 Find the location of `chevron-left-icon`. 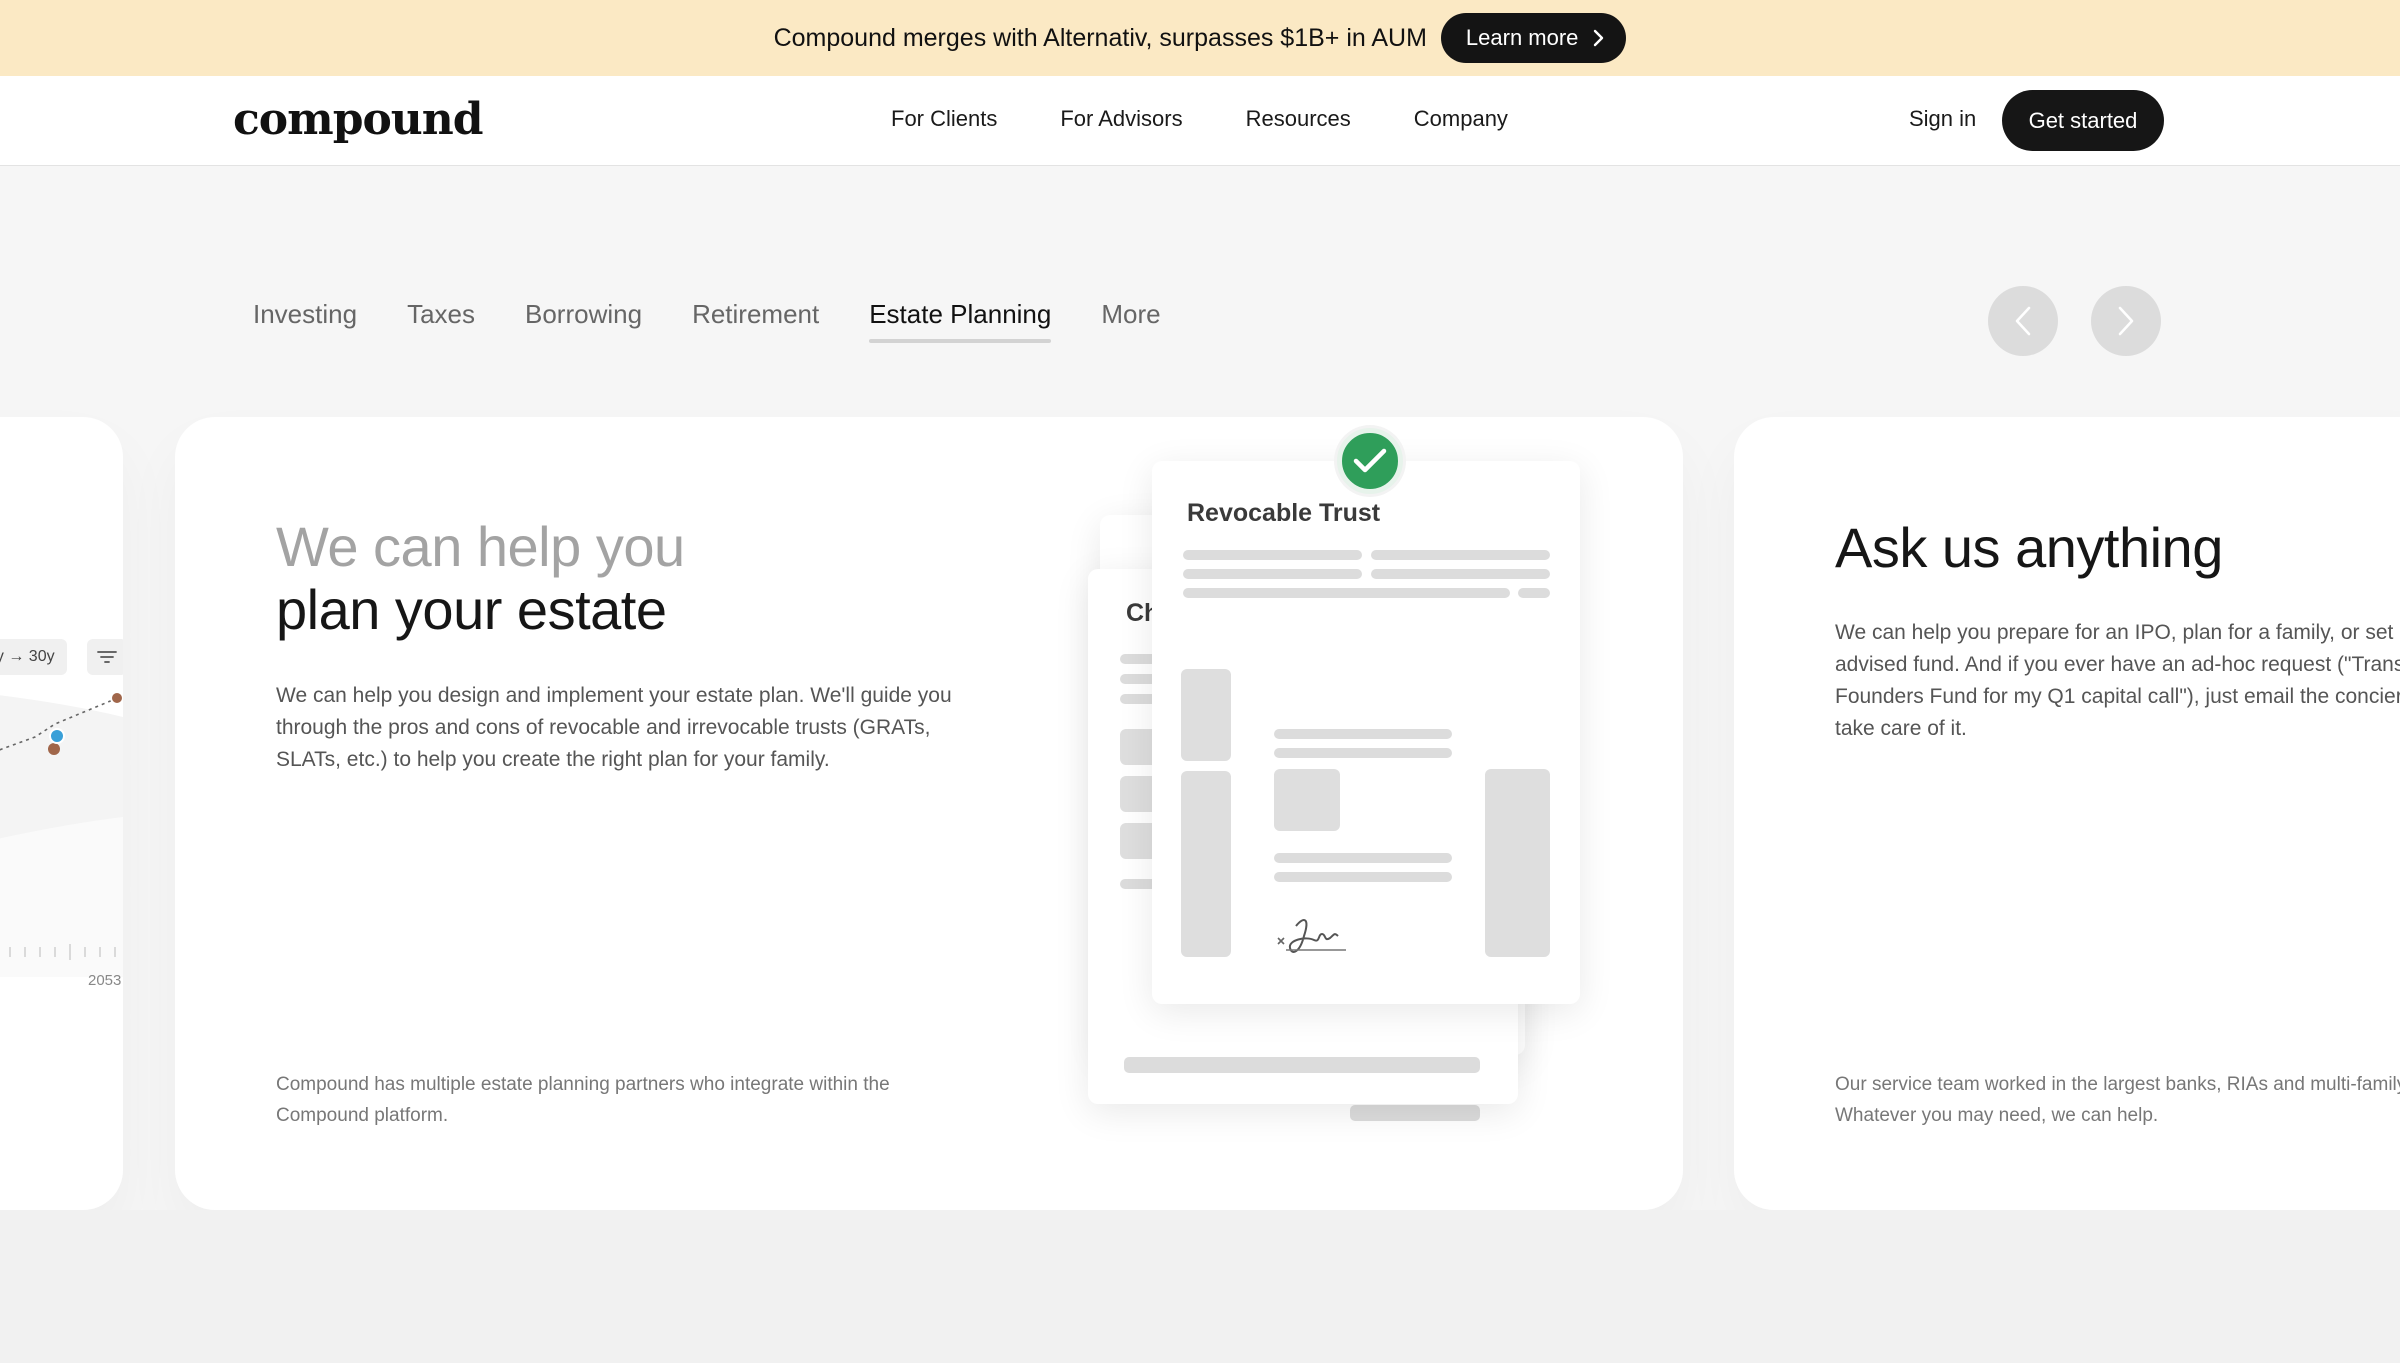

chevron-left-icon is located at coordinates (2023, 321).